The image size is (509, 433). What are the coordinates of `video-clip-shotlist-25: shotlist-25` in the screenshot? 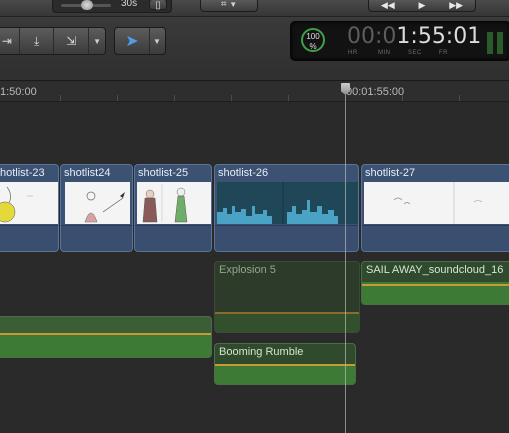 It's located at (173, 208).